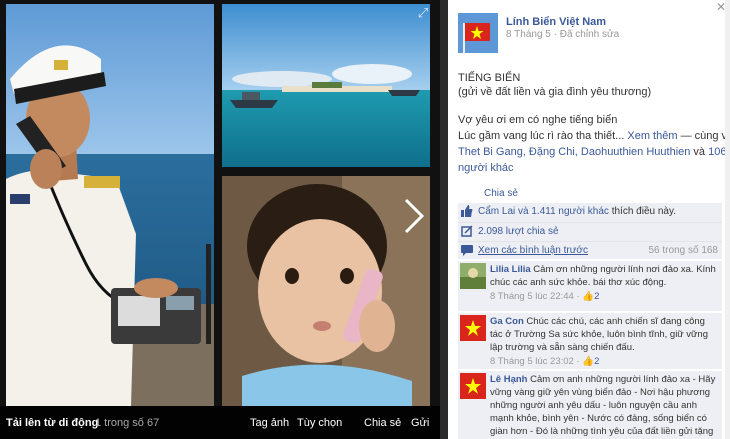 The width and height of the screenshot is (730, 439). I want to click on view-previous-row: Xem các bình luận trước 56 trong số 168, so click(590, 250).